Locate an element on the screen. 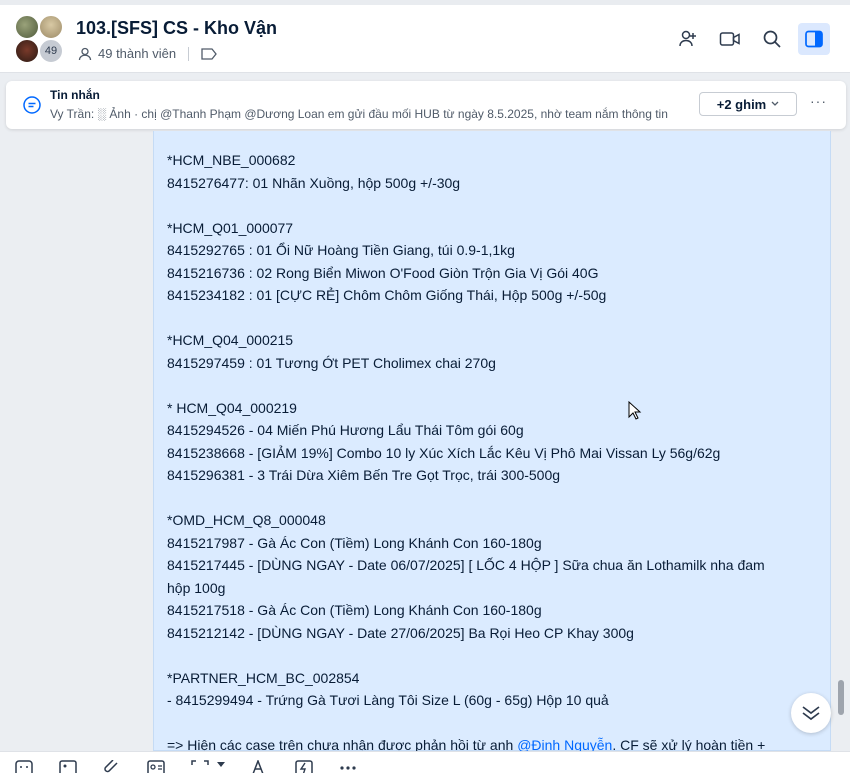 This screenshot has height=773, width=850. screenshot-options-button is located at coordinates (221, 766).